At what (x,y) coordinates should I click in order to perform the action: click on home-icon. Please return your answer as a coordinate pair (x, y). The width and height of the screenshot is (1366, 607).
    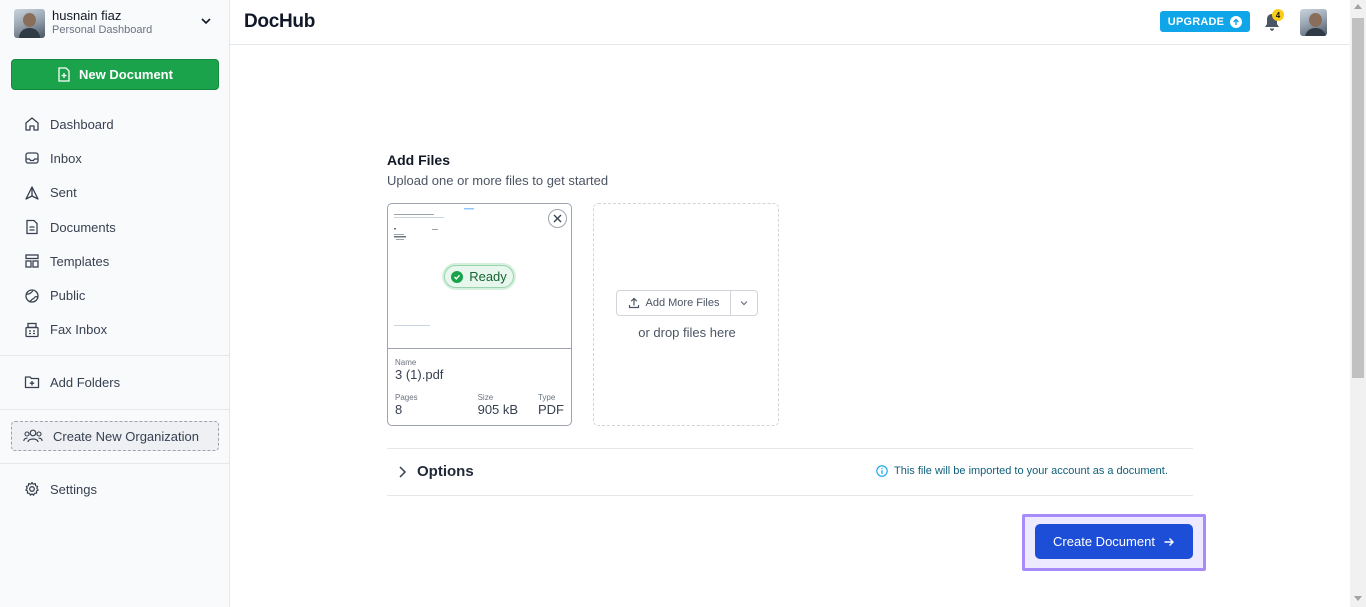
    Looking at the image, I should click on (32, 124).